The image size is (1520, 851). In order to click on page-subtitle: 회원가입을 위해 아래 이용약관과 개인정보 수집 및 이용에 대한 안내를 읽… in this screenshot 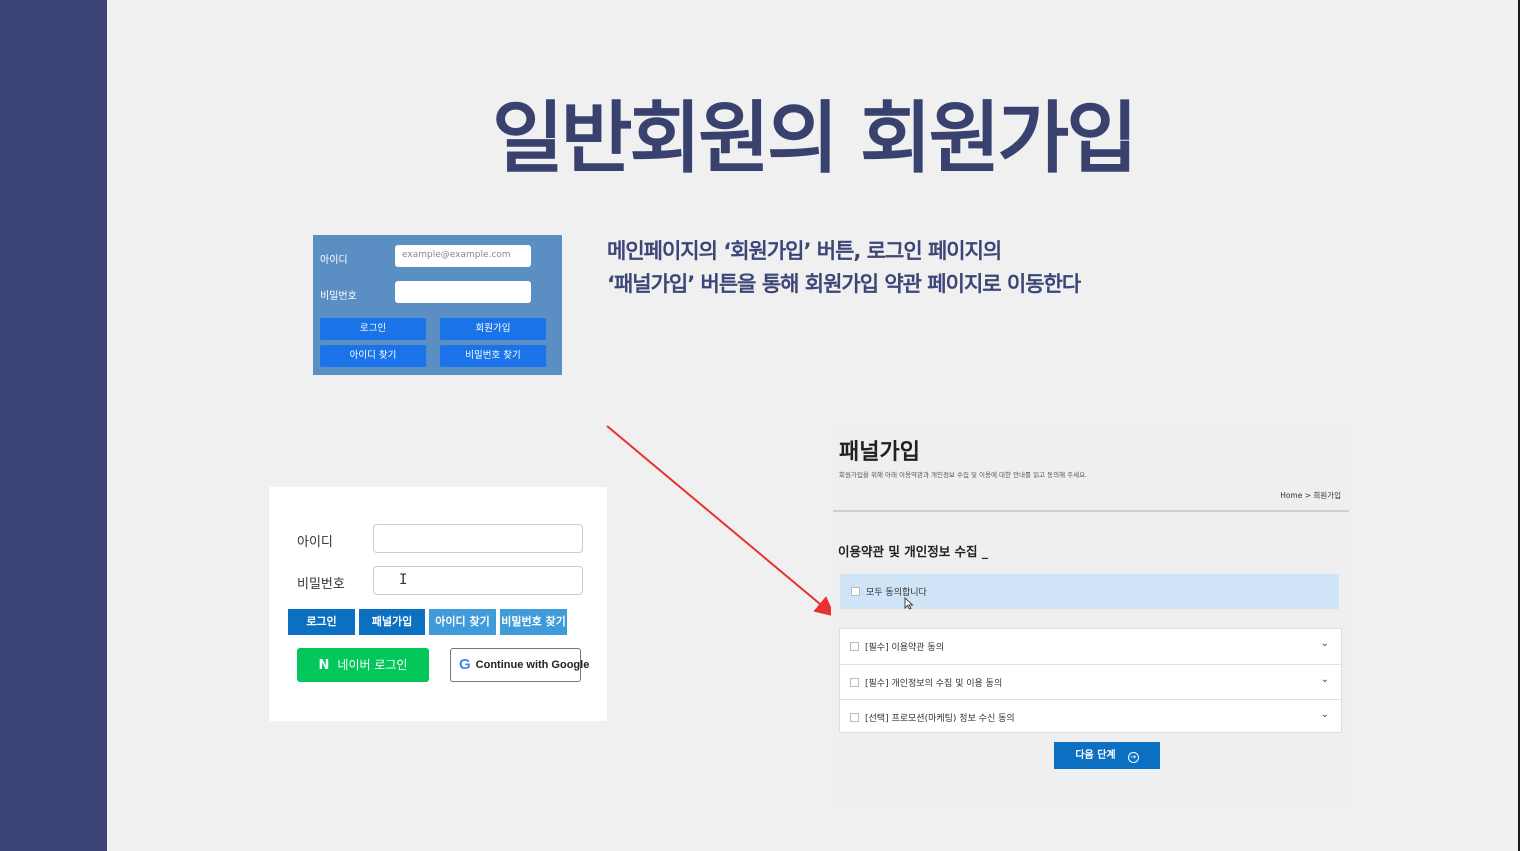, I will do `click(963, 475)`.